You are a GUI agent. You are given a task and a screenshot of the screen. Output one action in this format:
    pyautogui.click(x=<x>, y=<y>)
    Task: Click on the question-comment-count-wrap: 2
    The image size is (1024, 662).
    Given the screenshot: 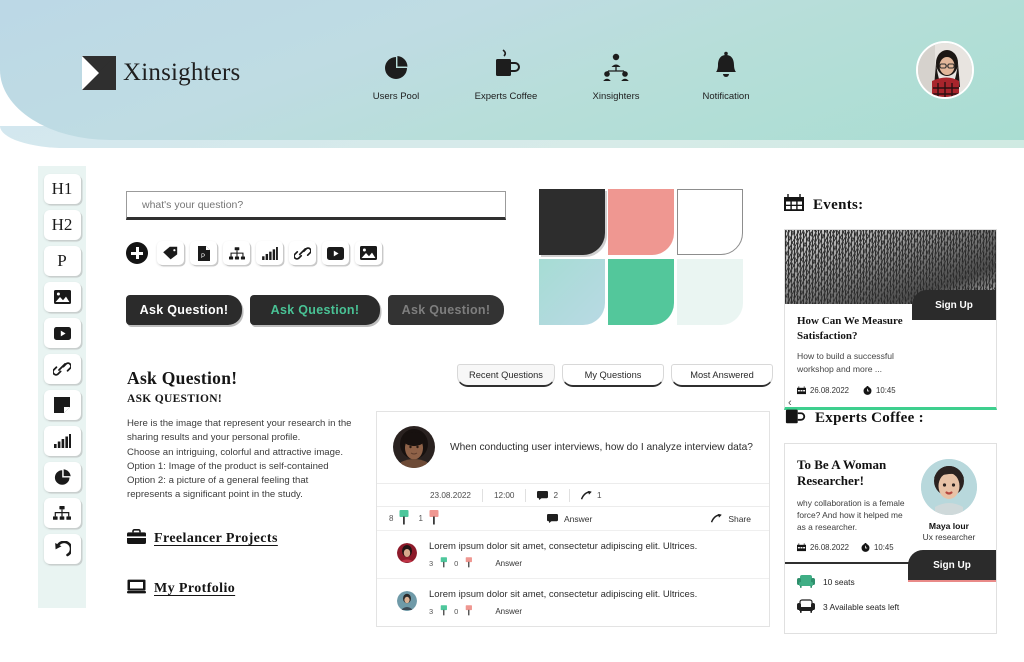 What is the action you would take?
    pyautogui.click(x=548, y=495)
    